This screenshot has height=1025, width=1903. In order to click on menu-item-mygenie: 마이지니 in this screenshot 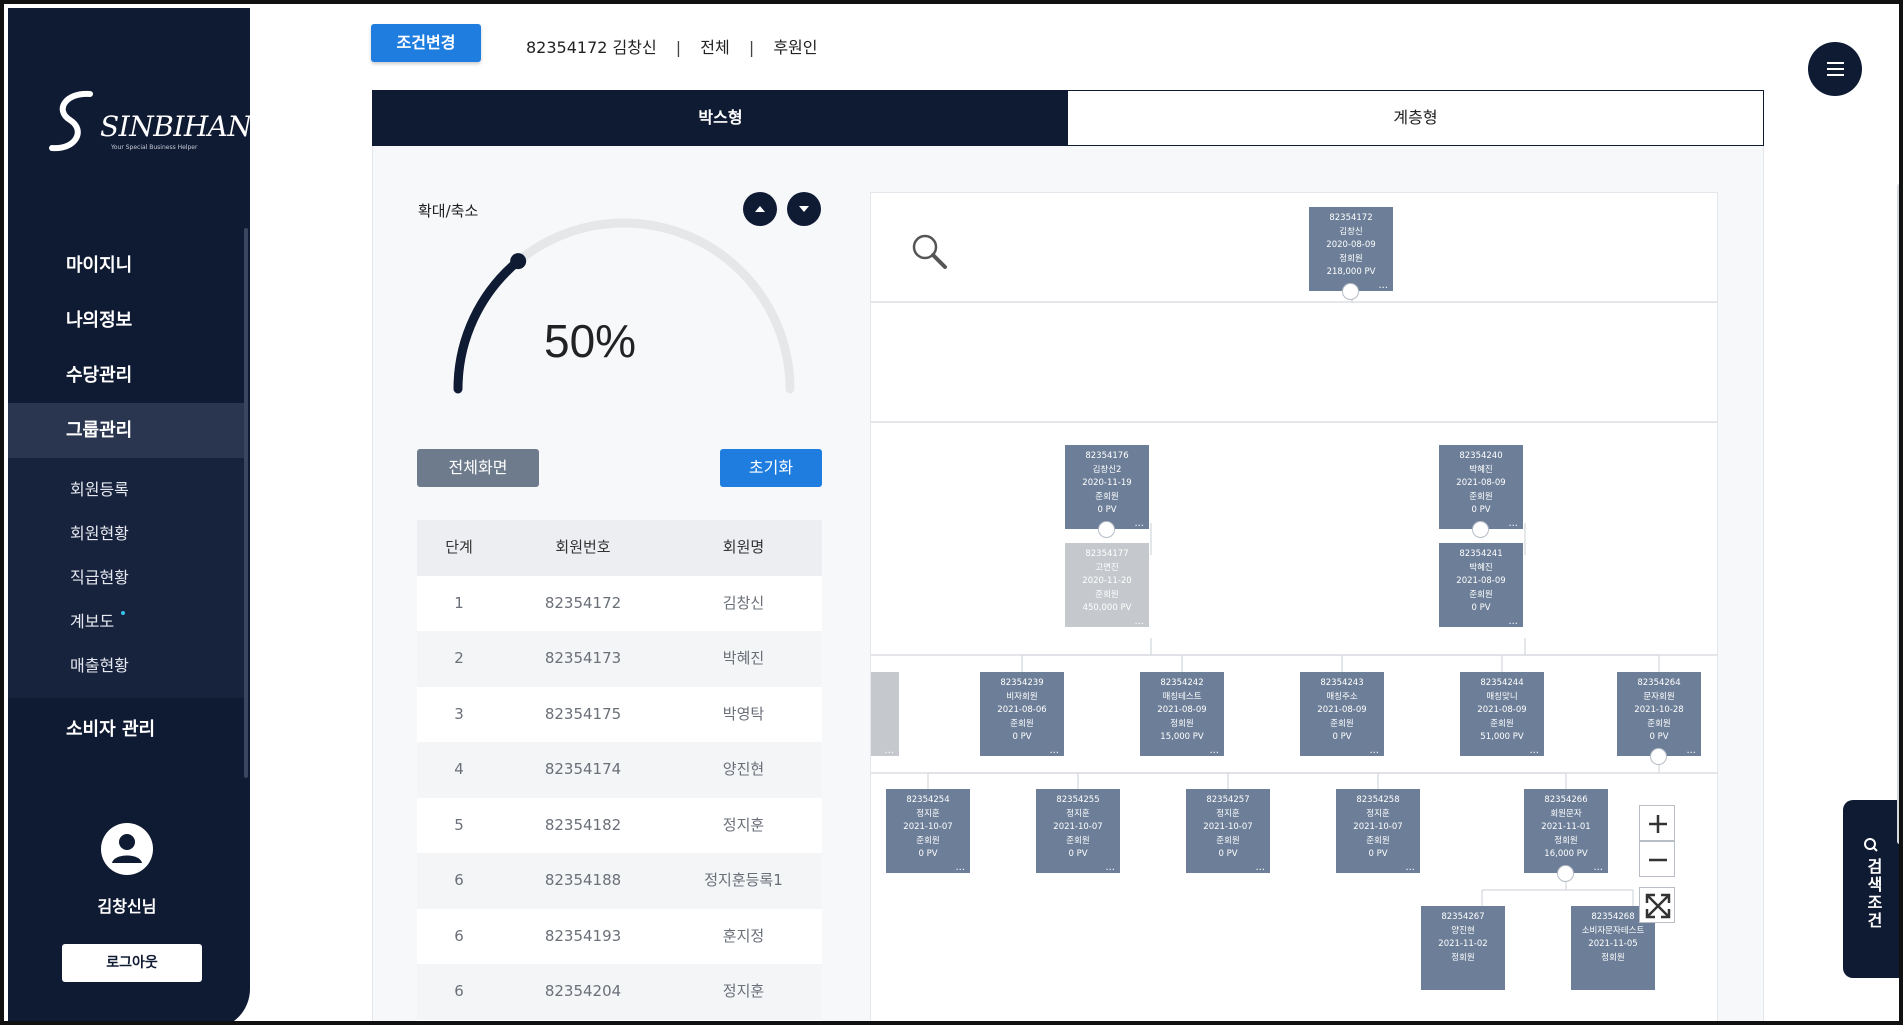, I will do `click(127, 265)`.